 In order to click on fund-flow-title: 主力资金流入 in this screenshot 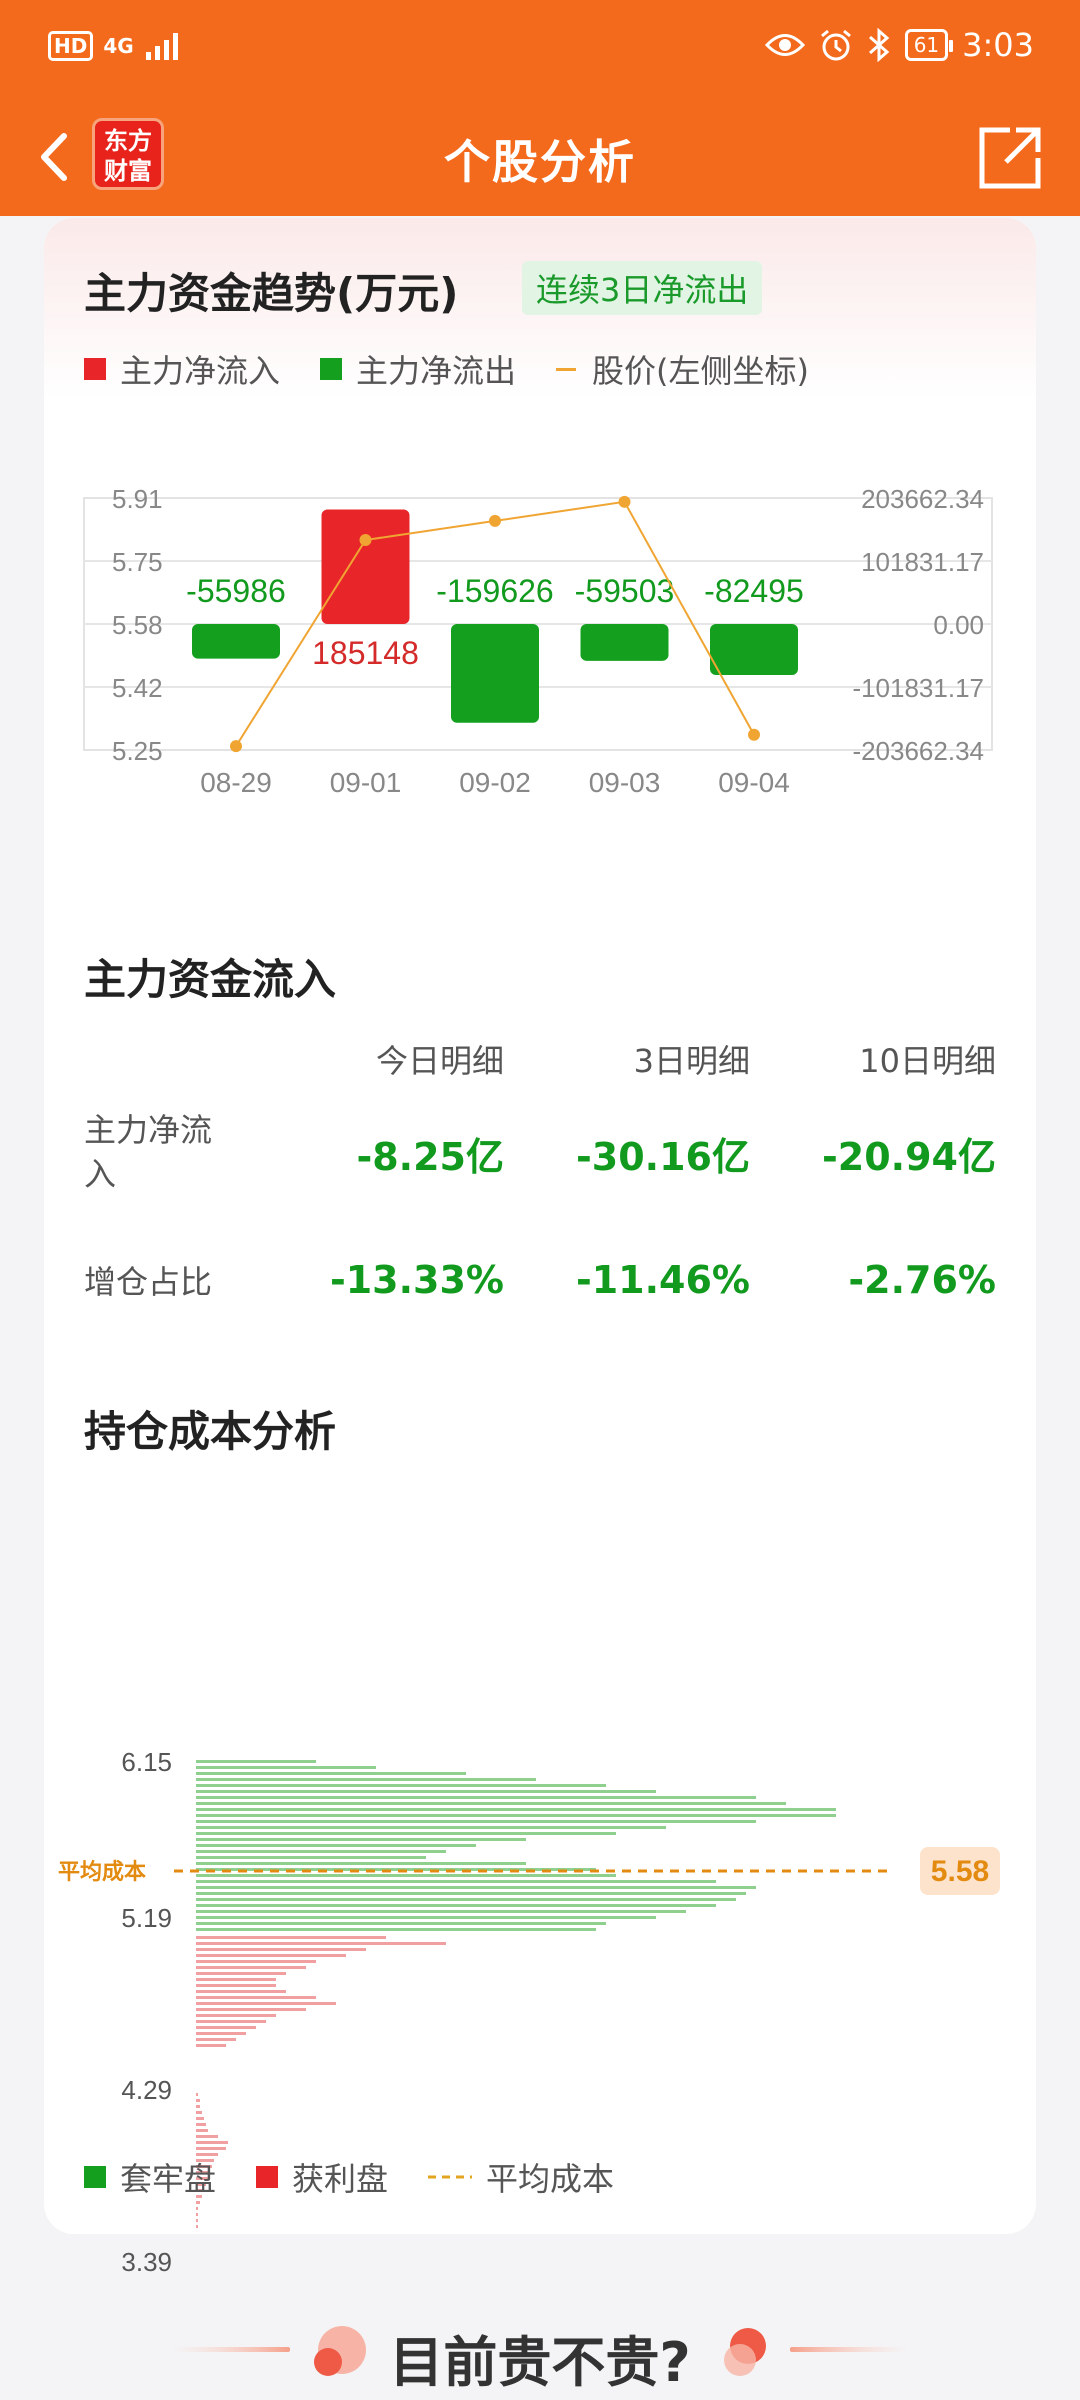, I will do `click(210, 979)`.